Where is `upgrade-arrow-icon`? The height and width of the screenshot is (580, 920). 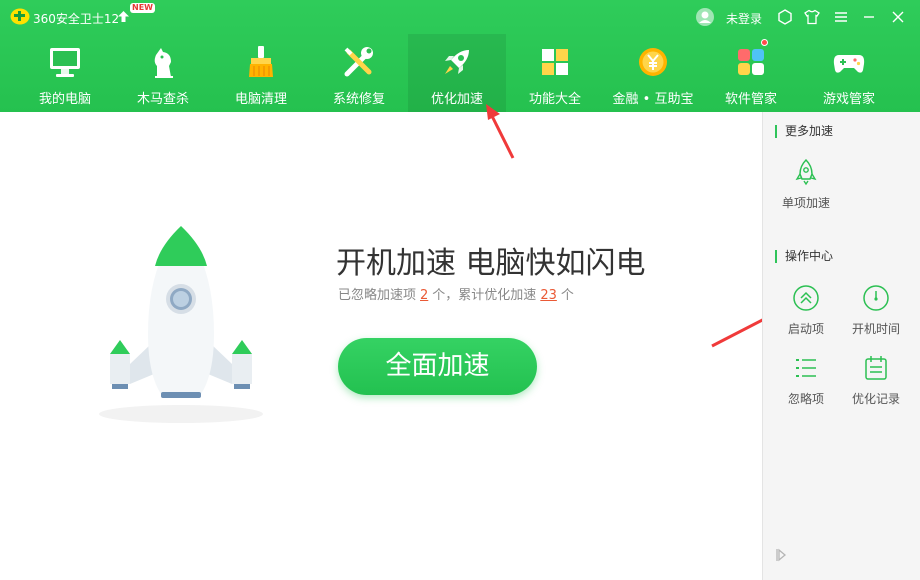 upgrade-arrow-icon is located at coordinates (123, 16).